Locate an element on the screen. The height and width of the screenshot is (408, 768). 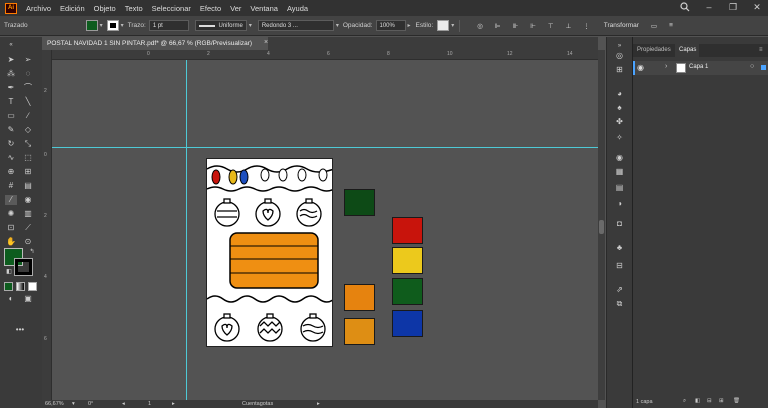
stroke-color-box is located at coordinates (23, 267).